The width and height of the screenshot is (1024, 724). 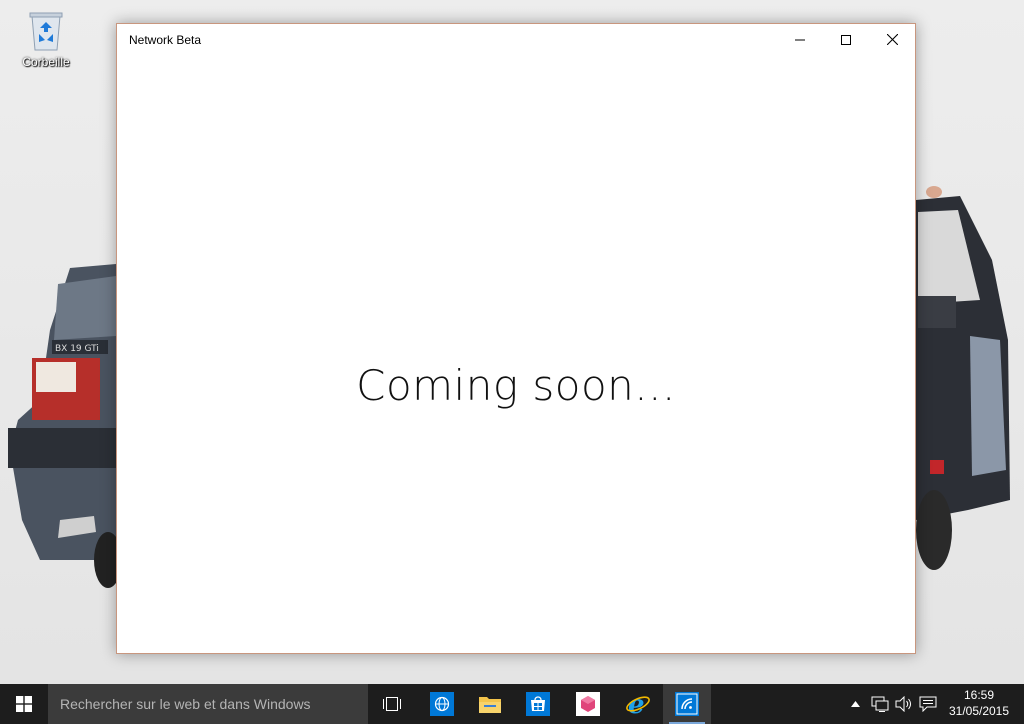 I want to click on network-icon, so click(x=880, y=704).